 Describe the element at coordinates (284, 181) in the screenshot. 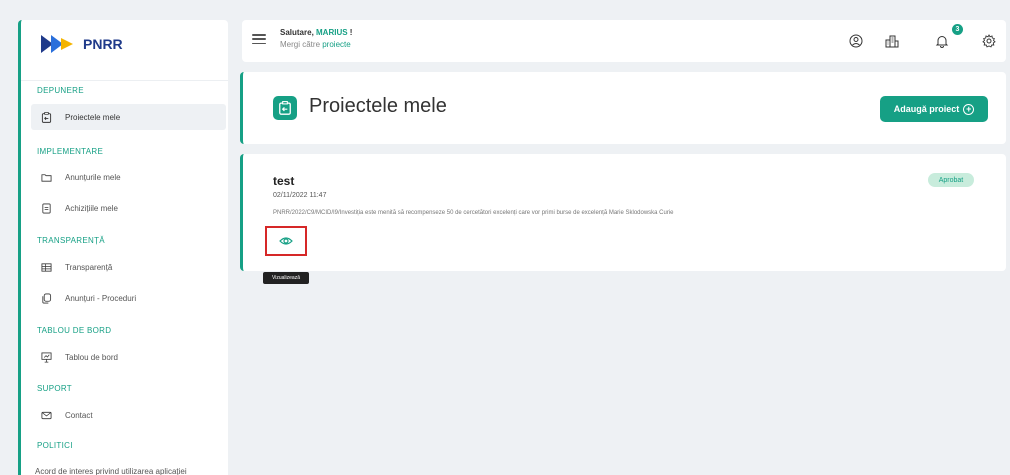

I see `project-title: test` at that location.